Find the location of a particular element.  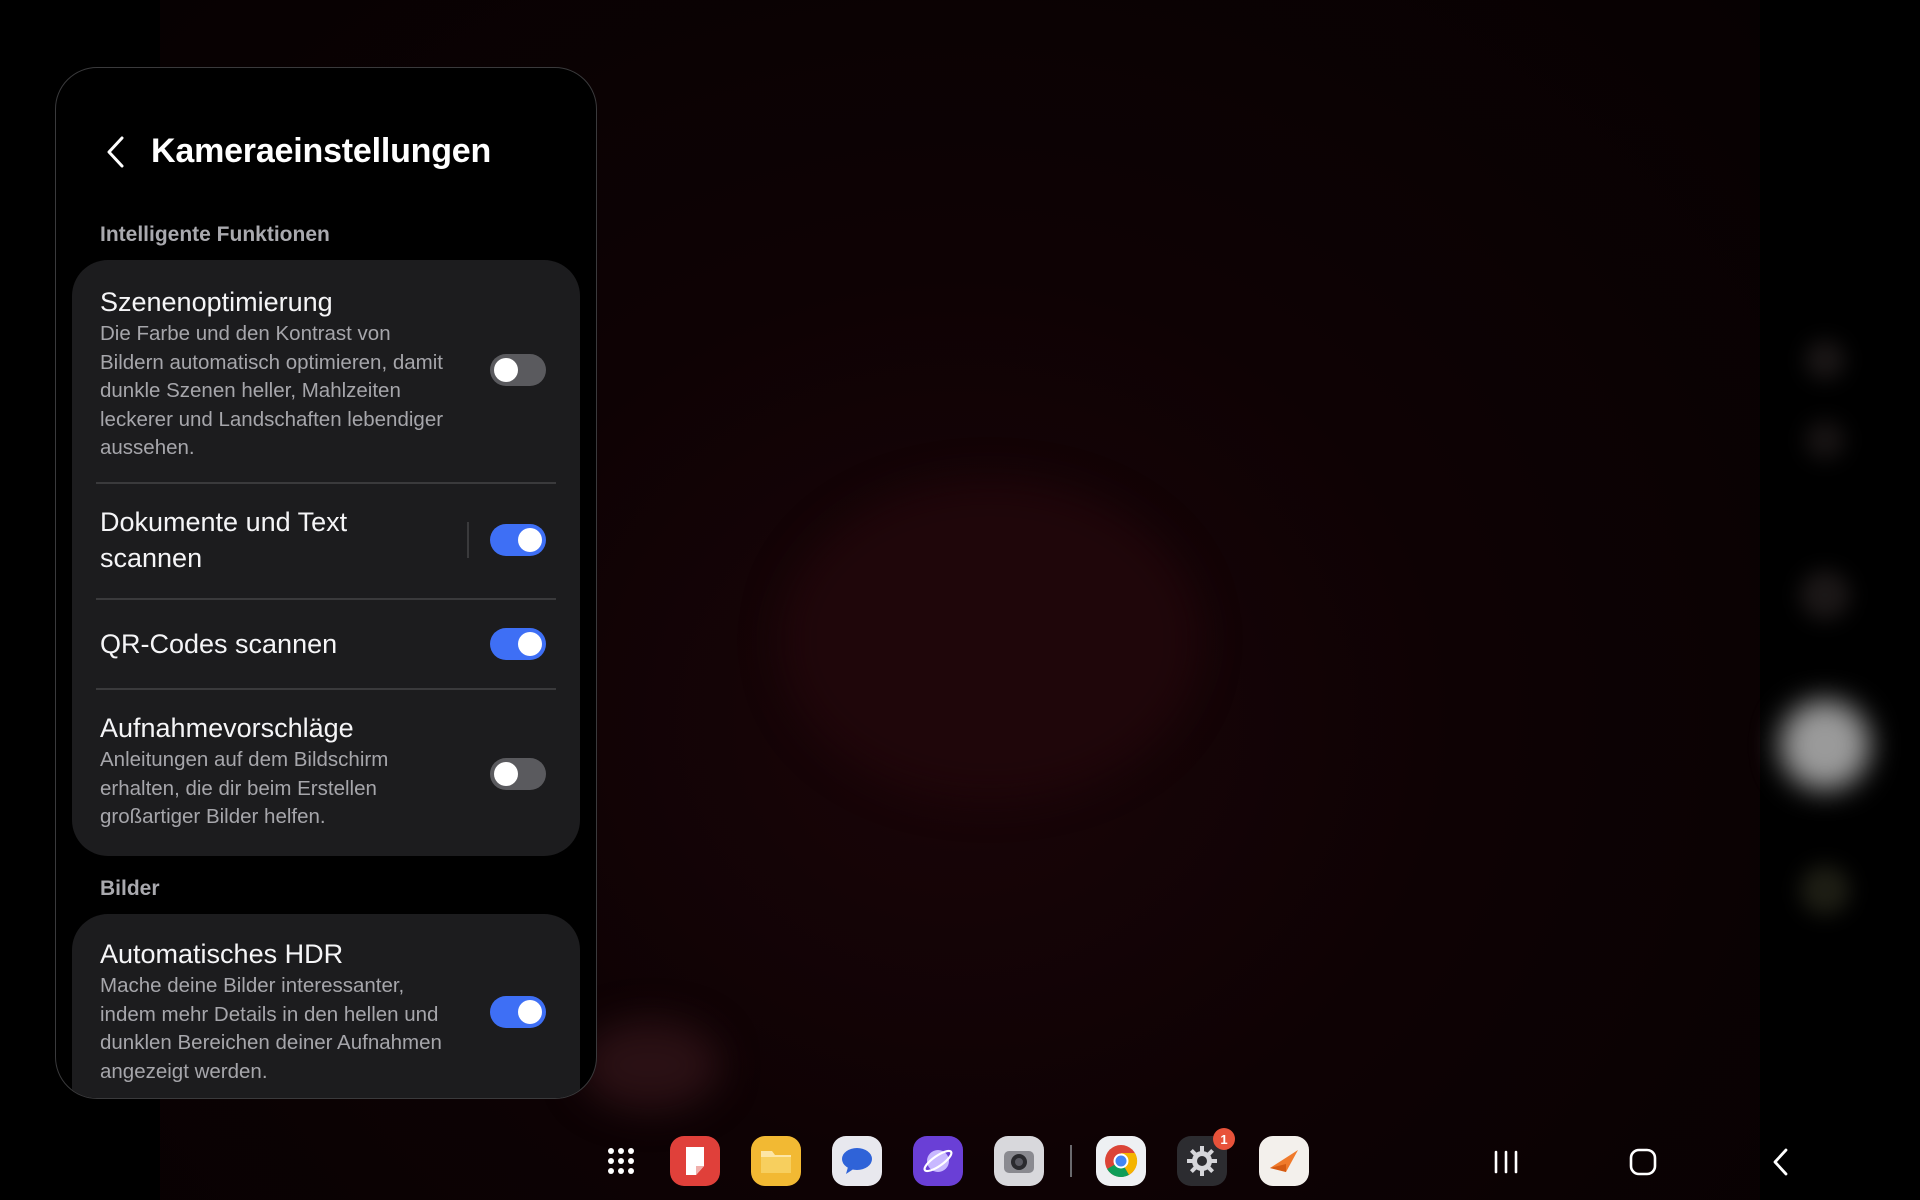

back-arrow-button is located at coordinates (116, 152).